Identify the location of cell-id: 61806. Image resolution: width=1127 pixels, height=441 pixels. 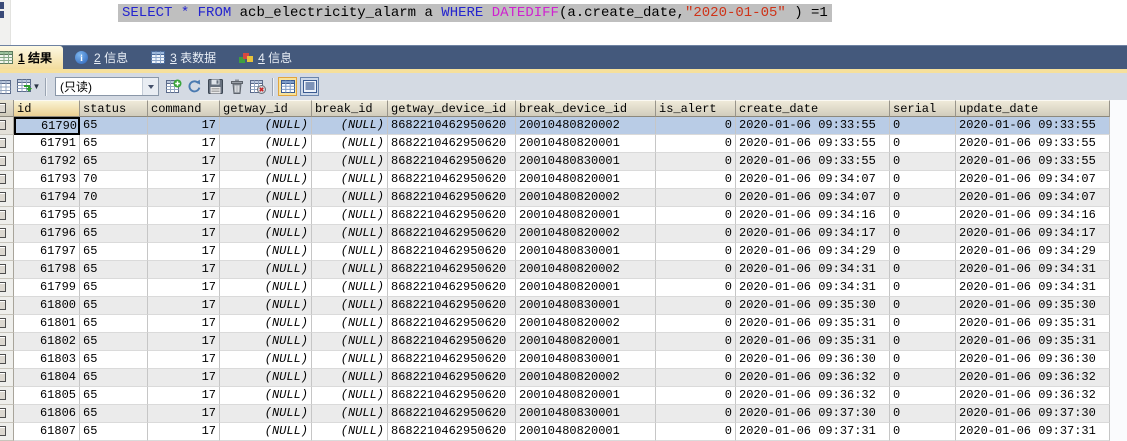
(47, 414).